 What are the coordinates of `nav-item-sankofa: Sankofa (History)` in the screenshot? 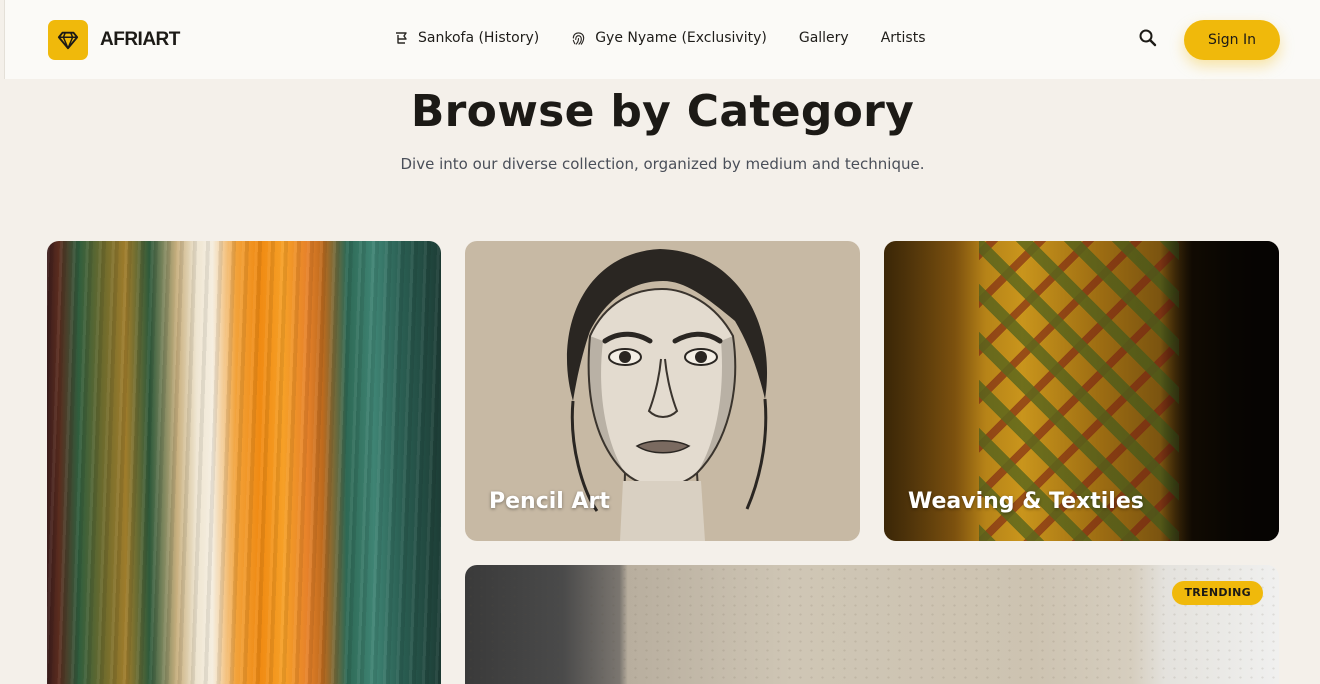 It's located at (466, 38).